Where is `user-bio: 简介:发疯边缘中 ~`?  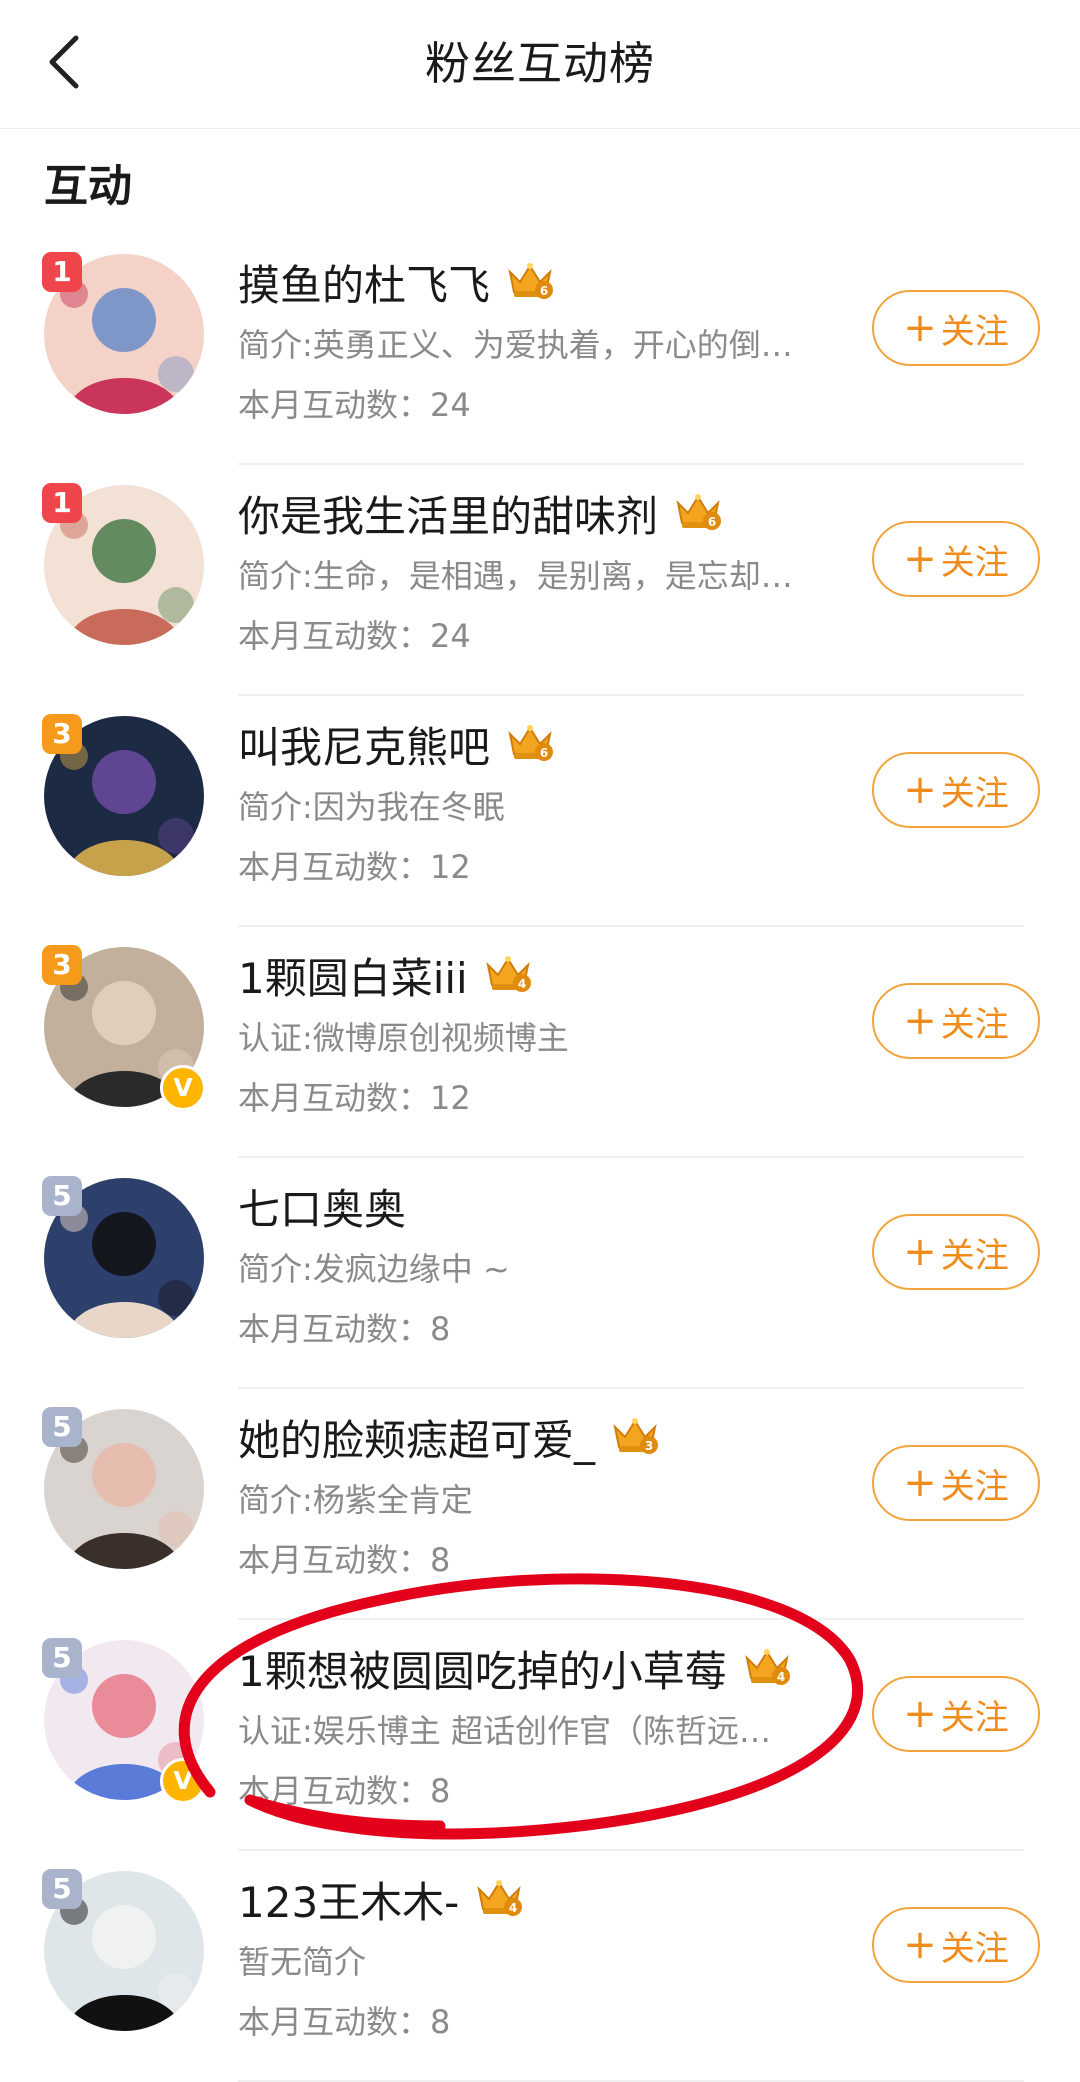
user-bio: 简介:发疯边缘中 ~ is located at coordinates (374, 1269).